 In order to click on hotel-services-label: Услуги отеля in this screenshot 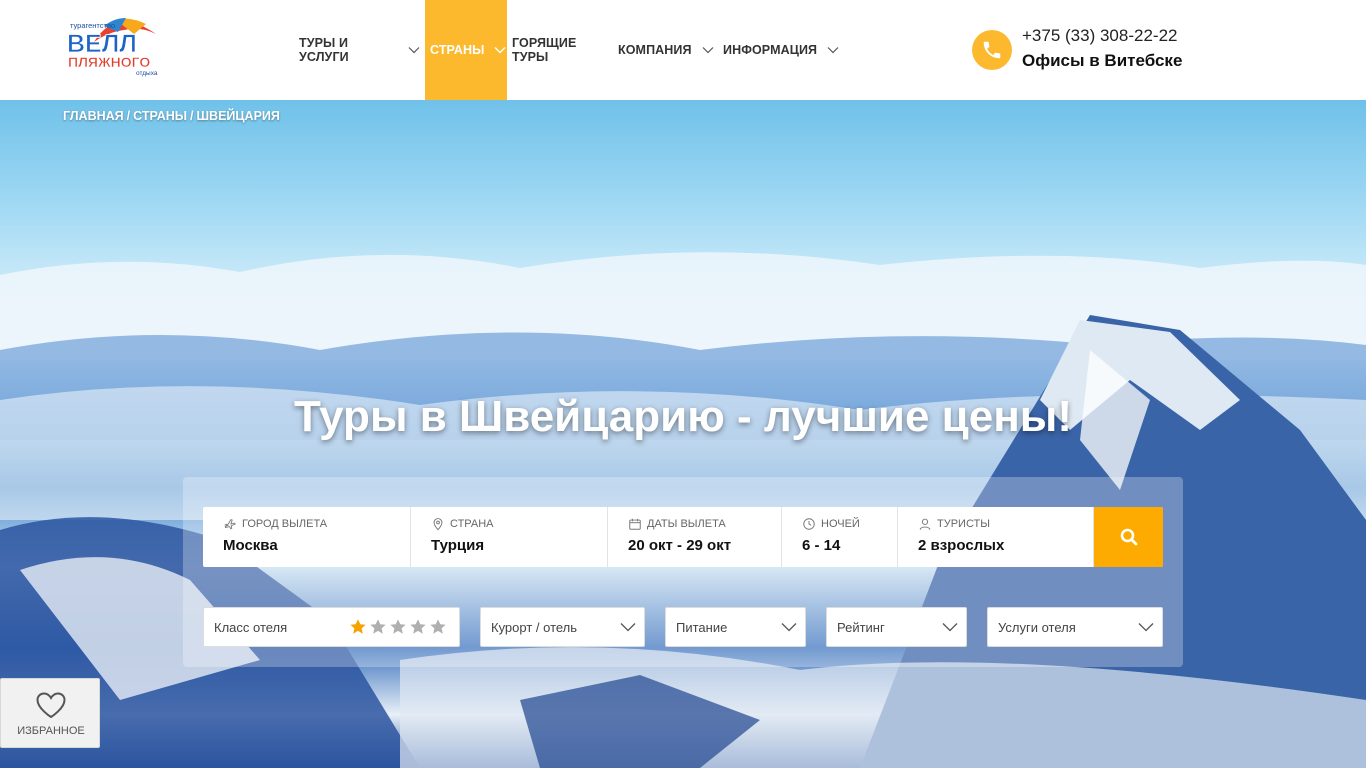, I will do `click(1037, 627)`.